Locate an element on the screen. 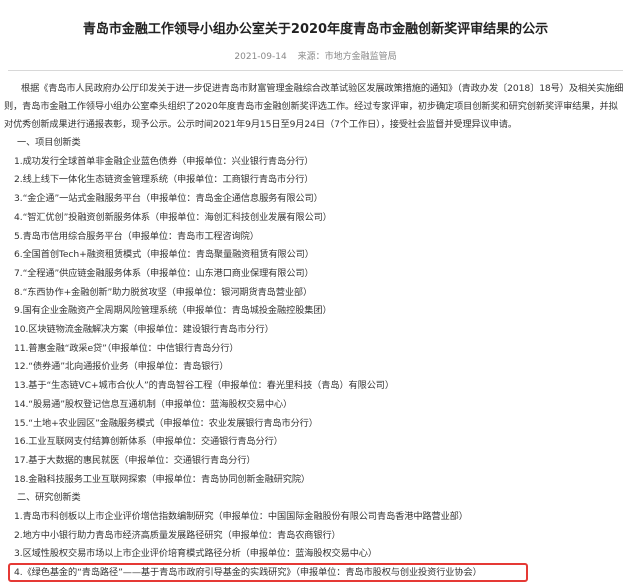  section-heading-research: 二、研究创新类 is located at coordinates (49, 498).